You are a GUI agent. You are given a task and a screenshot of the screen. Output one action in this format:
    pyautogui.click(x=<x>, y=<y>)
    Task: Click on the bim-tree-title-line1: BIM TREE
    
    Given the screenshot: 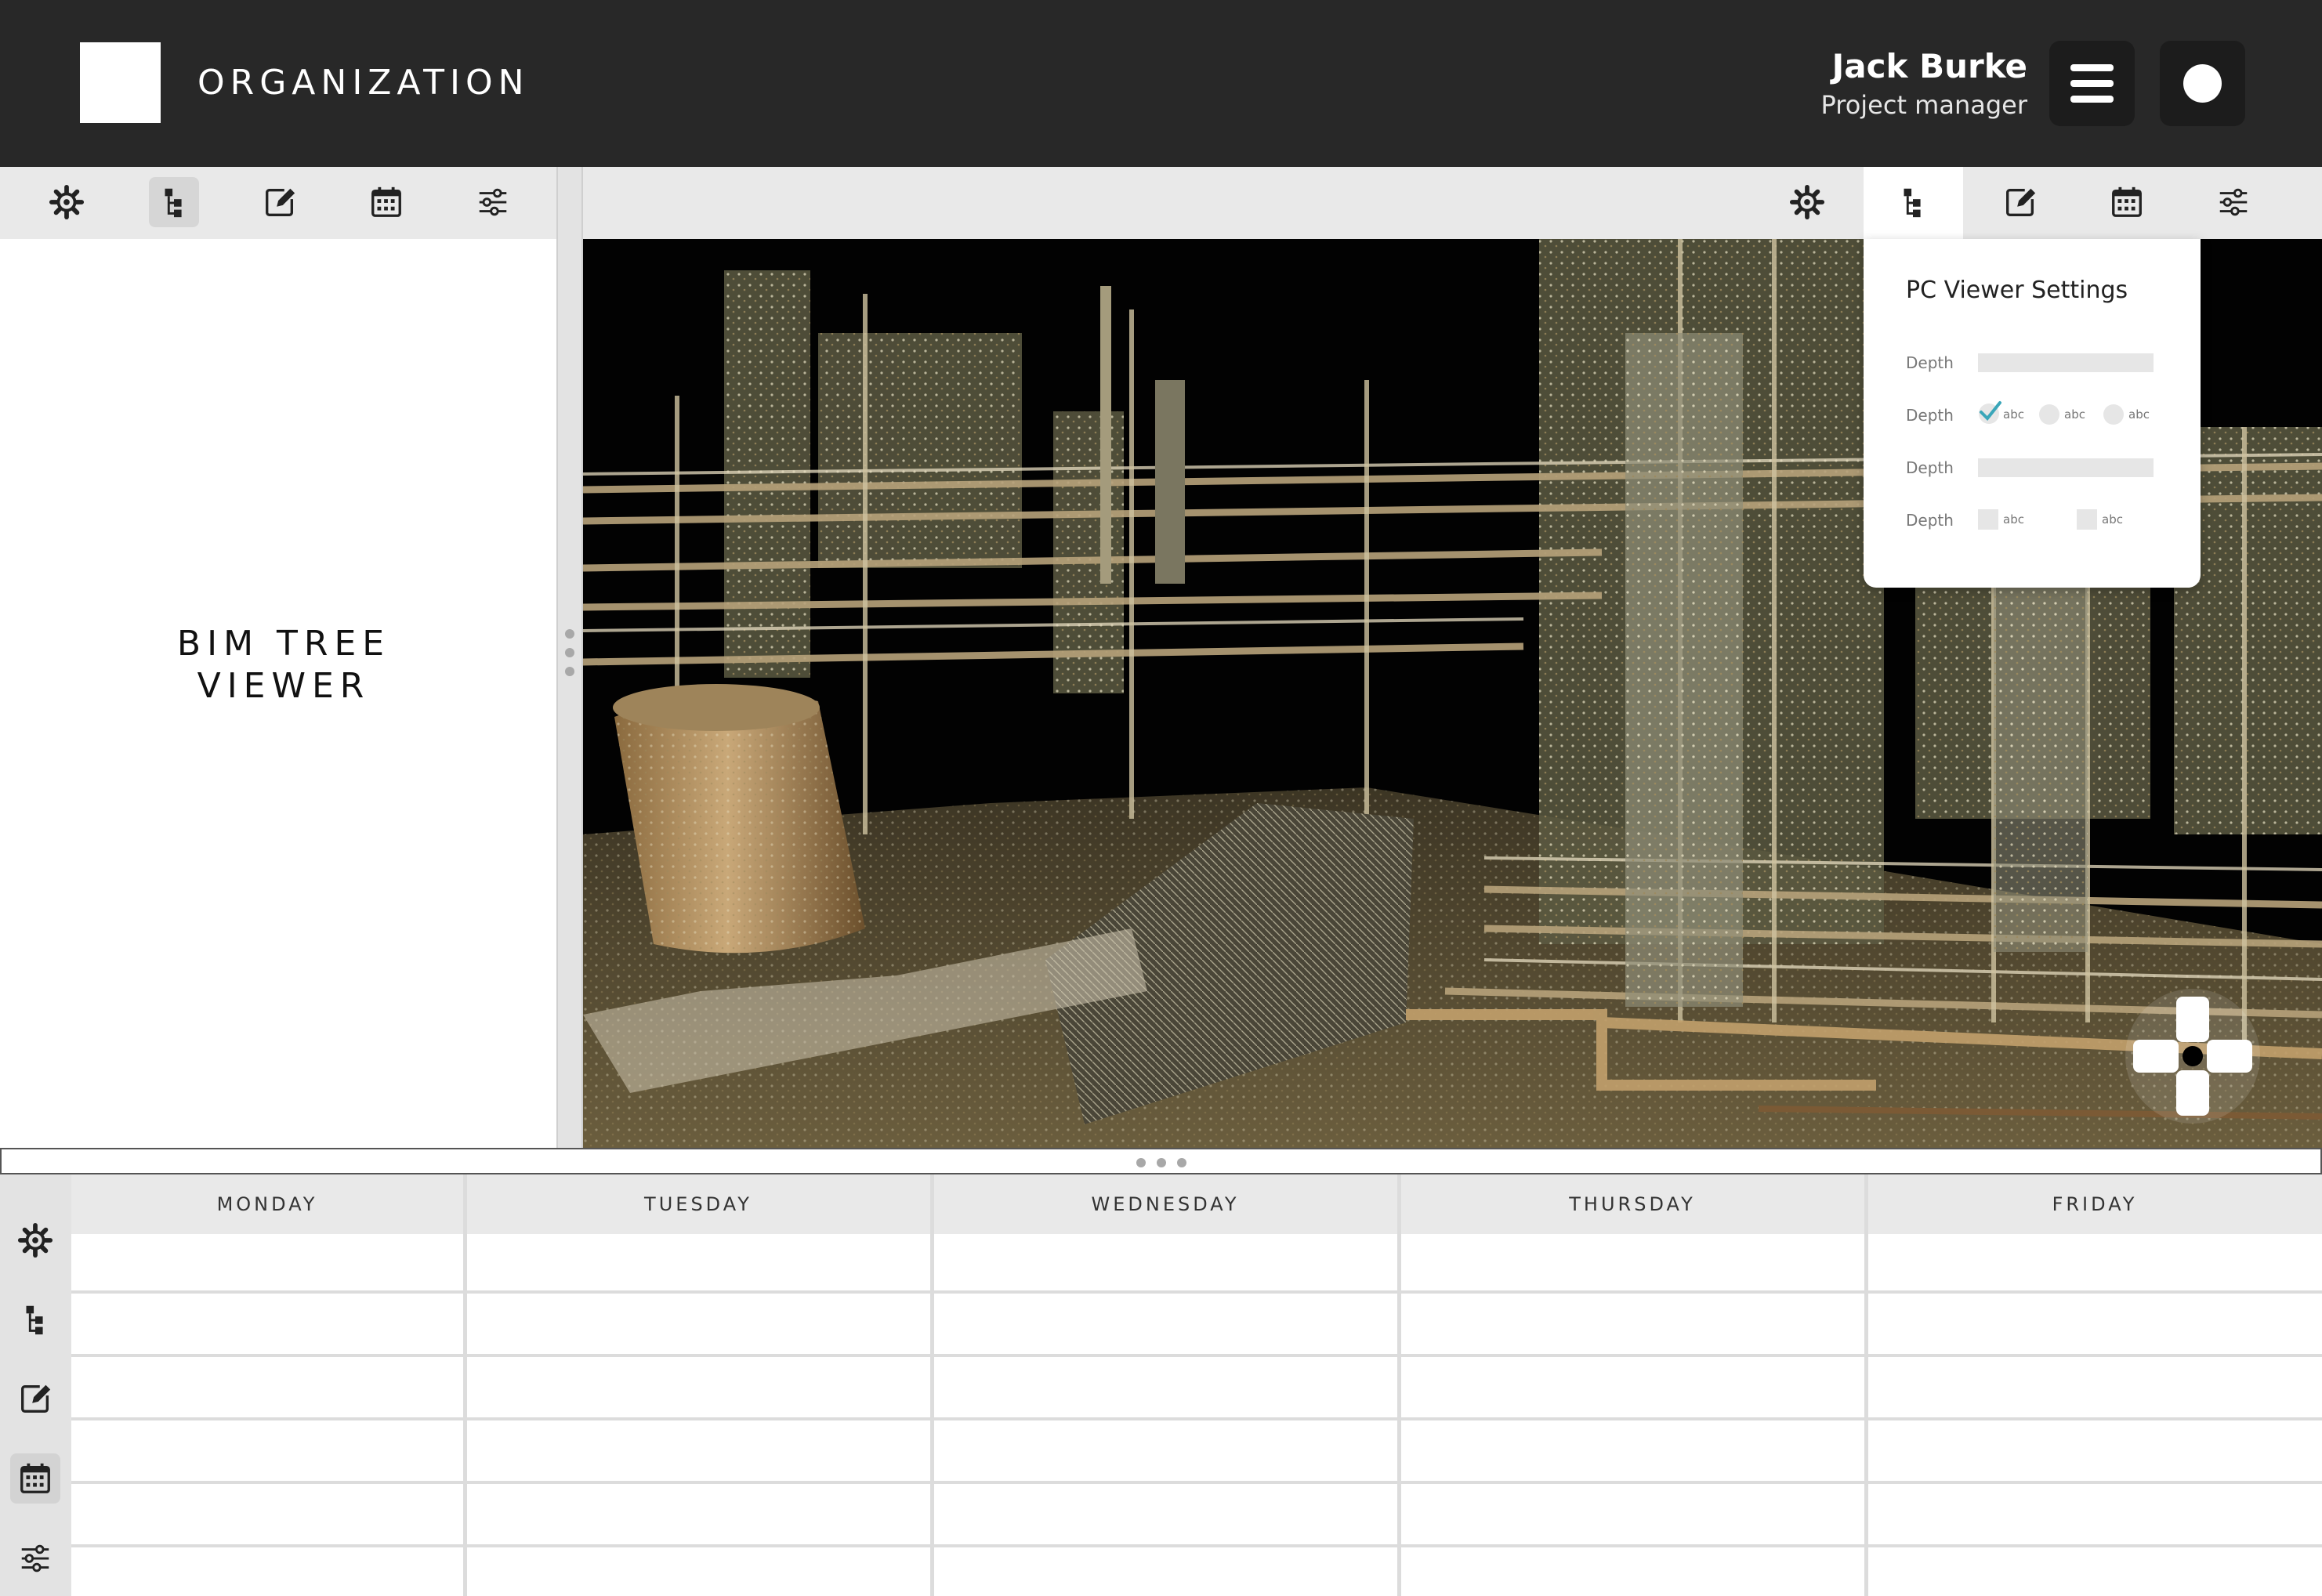 What is the action you would take?
    pyautogui.click(x=283, y=644)
    